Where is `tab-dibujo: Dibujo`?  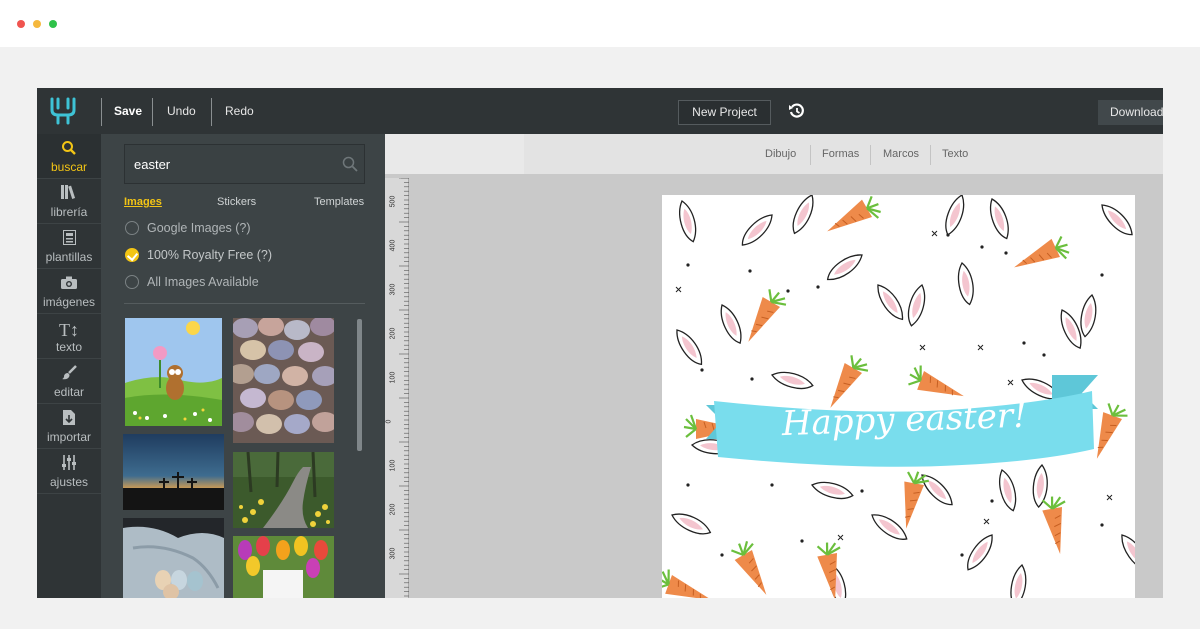
tab-dibujo: Dibujo is located at coordinates (780, 154).